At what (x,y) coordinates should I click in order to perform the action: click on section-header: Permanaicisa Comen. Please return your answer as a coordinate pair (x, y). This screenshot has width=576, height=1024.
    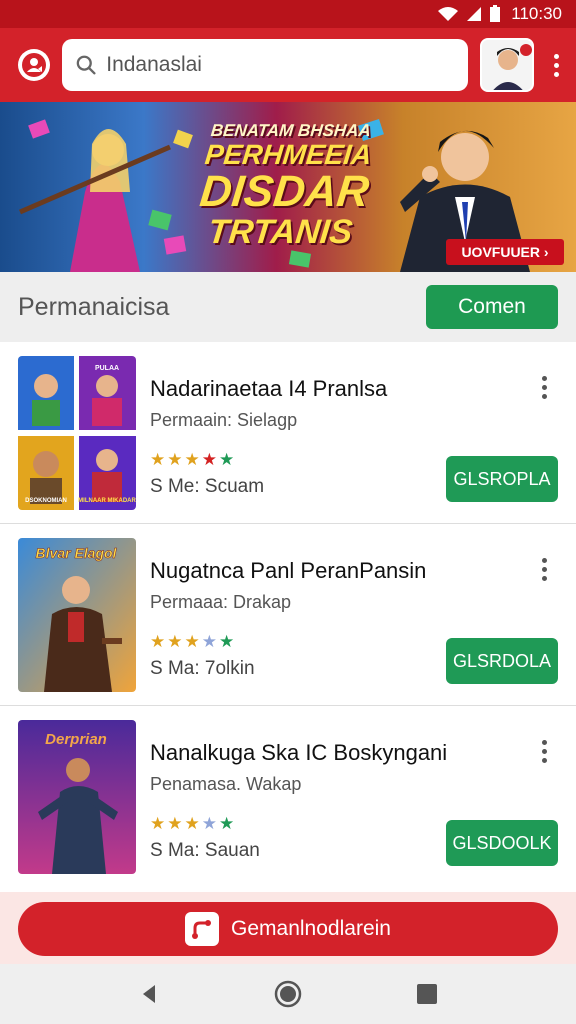
    Looking at the image, I should click on (288, 307).